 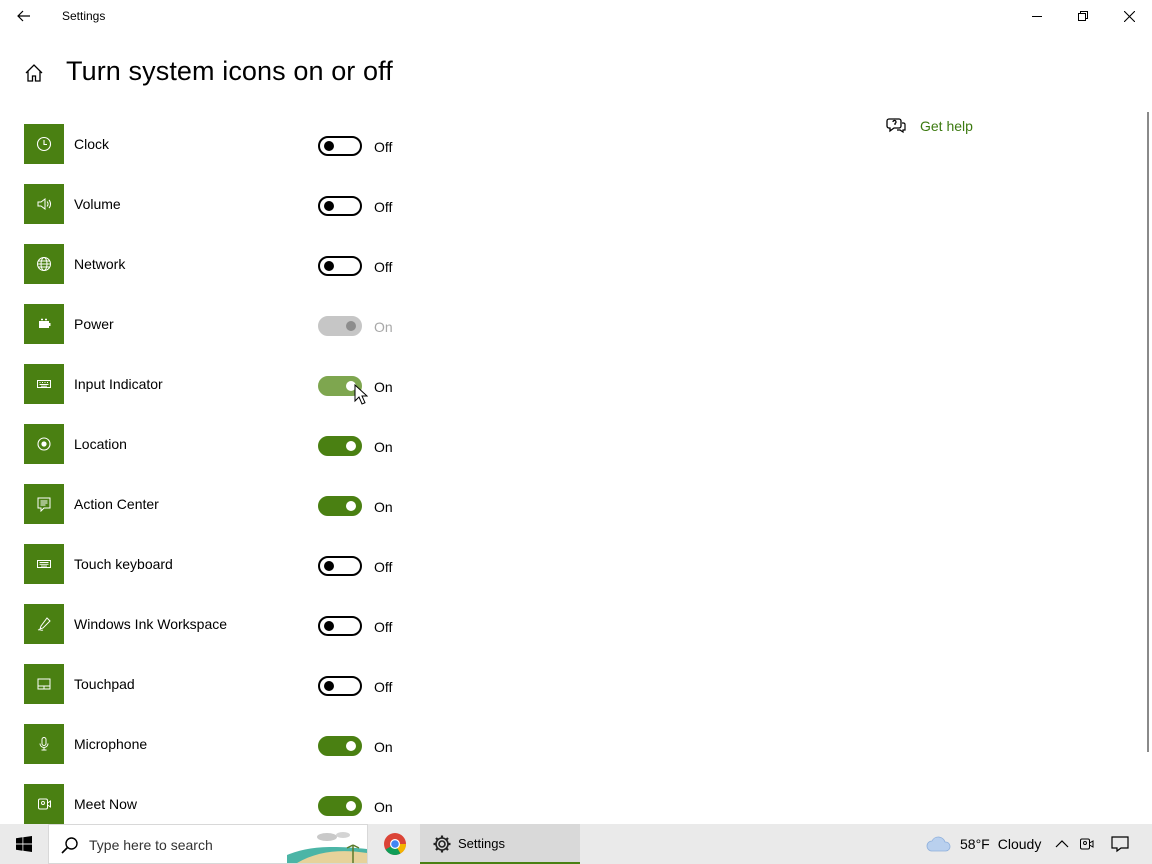 I want to click on home-icon, so click(x=34, y=73).